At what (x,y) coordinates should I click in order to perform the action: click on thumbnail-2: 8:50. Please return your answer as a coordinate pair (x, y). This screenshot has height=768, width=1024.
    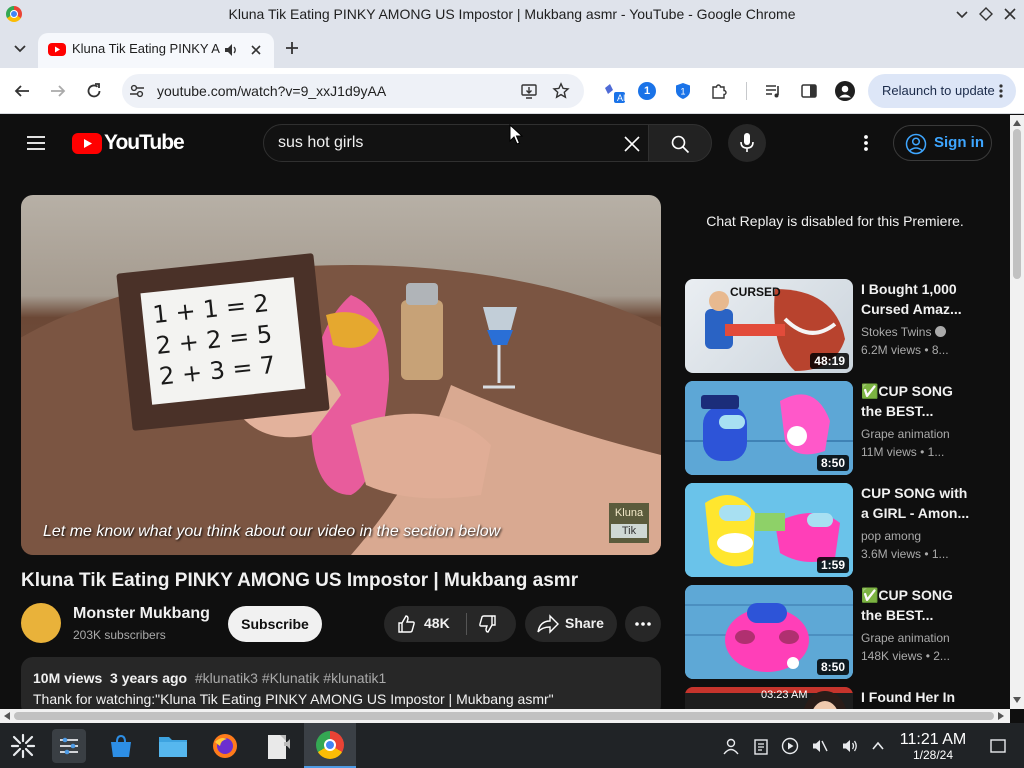
    Looking at the image, I should click on (769, 428).